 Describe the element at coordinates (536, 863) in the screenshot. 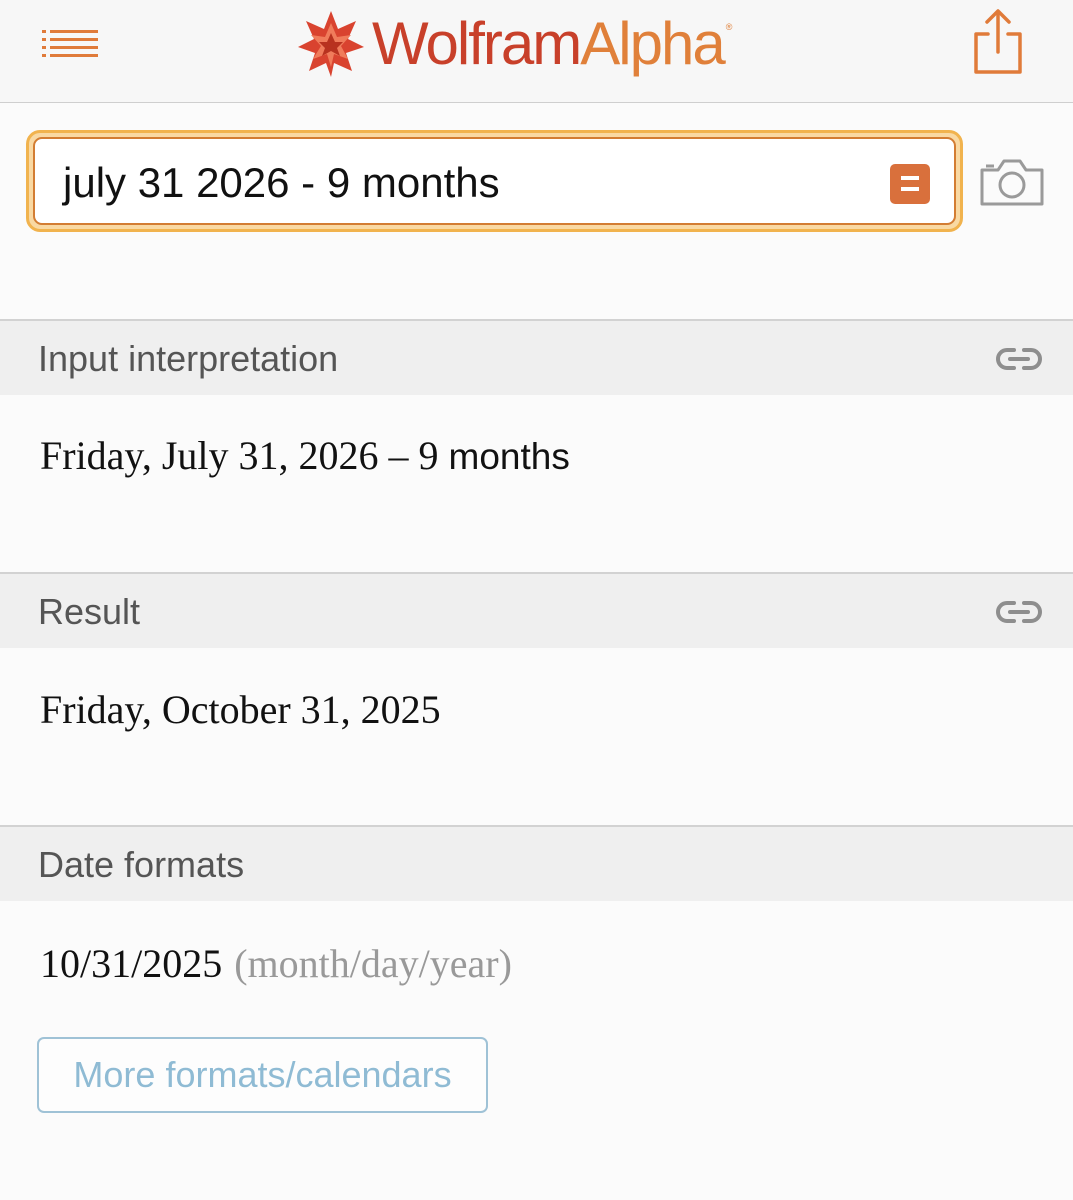

I see `pod-header-date-formats: Date formats` at that location.